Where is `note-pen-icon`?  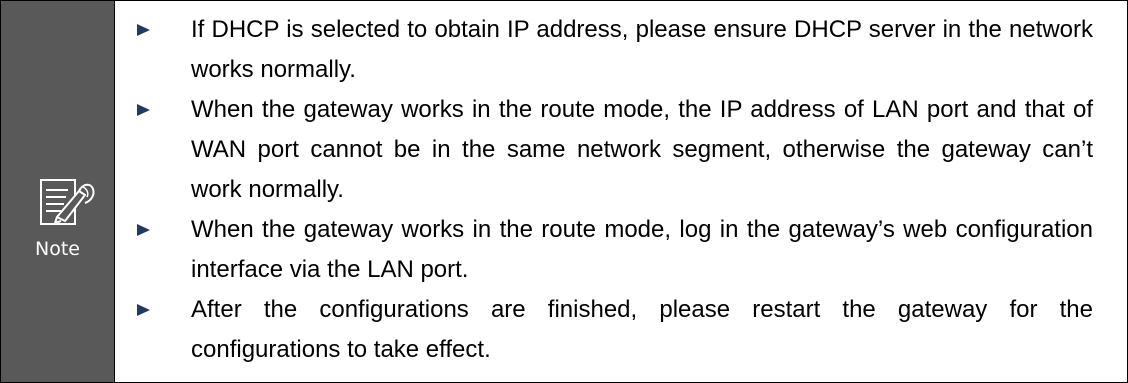
note-pen-icon is located at coordinates (67, 202).